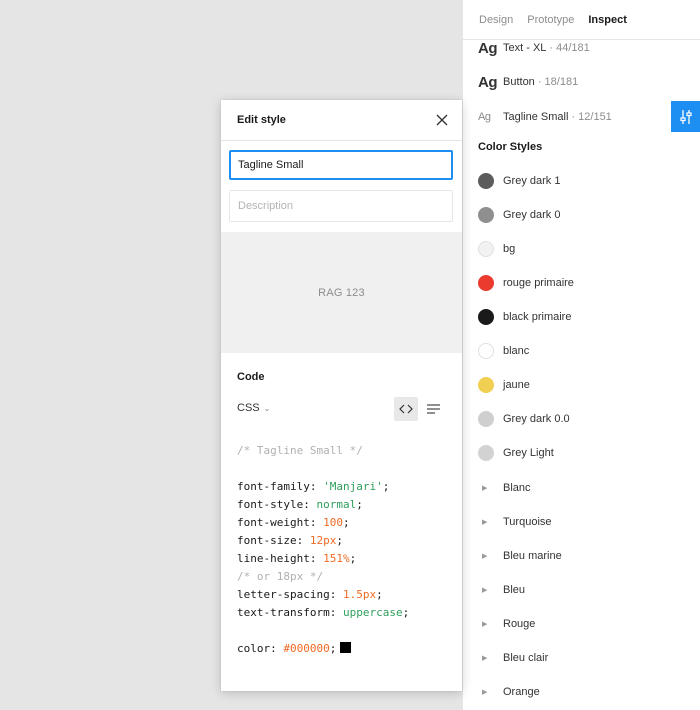 This screenshot has height=710, width=700. What do you see at coordinates (346, 647) in the screenshot?
I see `color-chip` at bounding box center [346, 647].